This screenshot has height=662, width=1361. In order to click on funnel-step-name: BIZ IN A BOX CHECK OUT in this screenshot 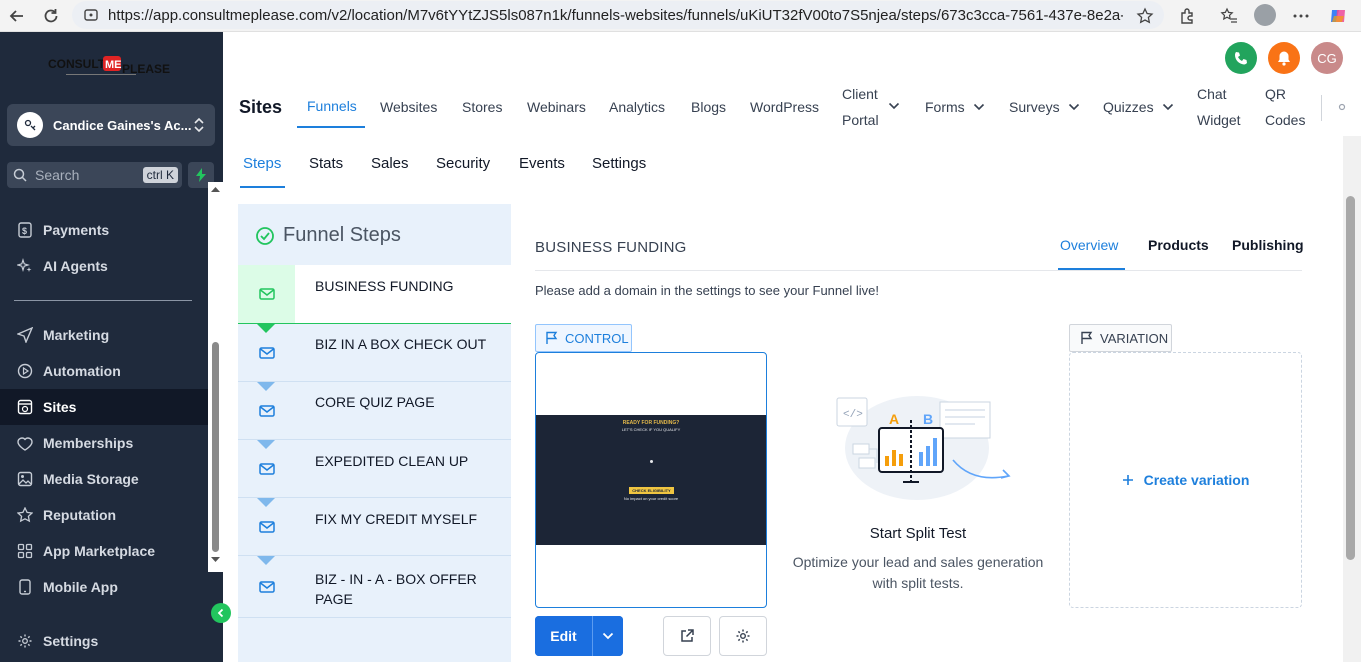, I will do `click(401, 344)`.